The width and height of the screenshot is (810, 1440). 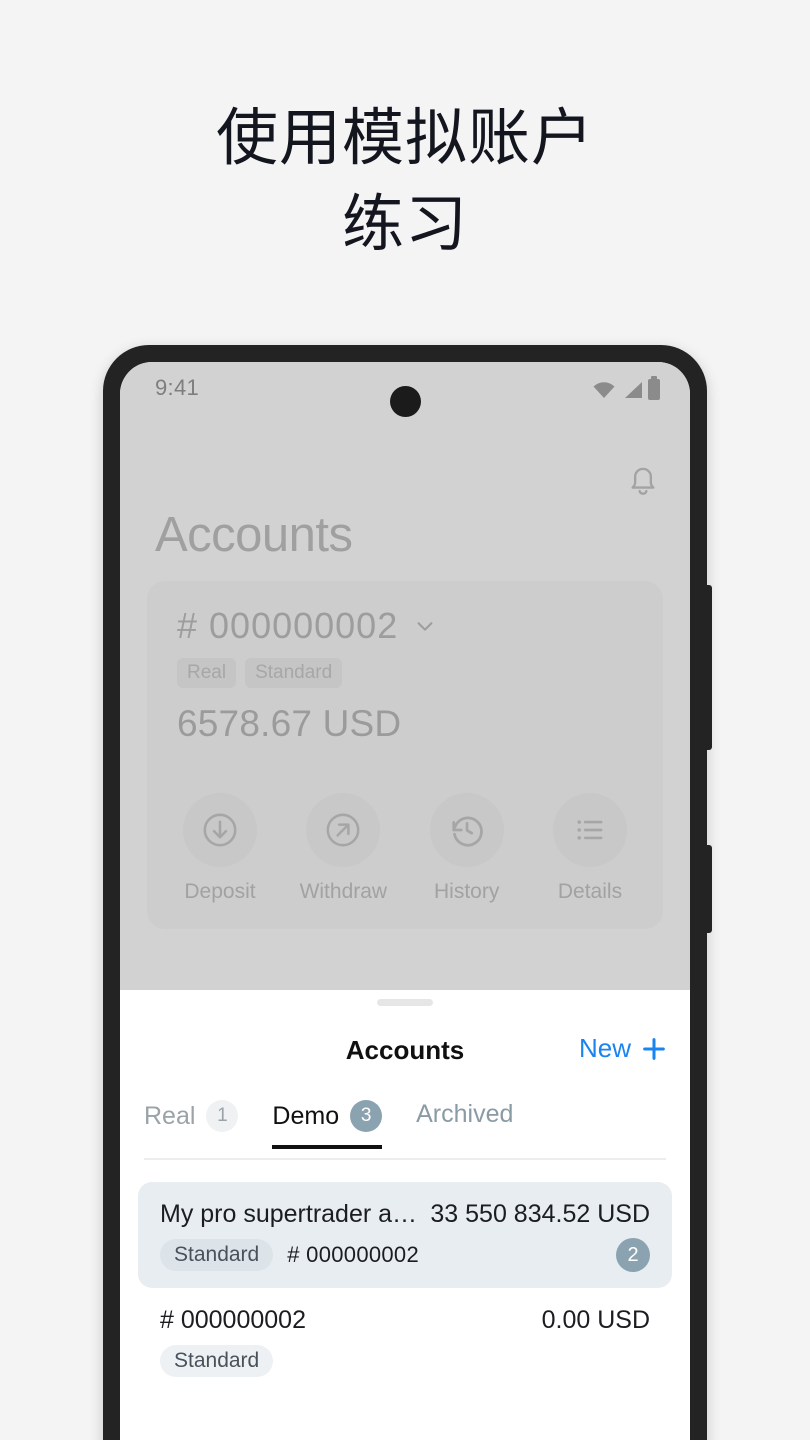 I want to click on history-clock-icon, so click(x=467, y=831).